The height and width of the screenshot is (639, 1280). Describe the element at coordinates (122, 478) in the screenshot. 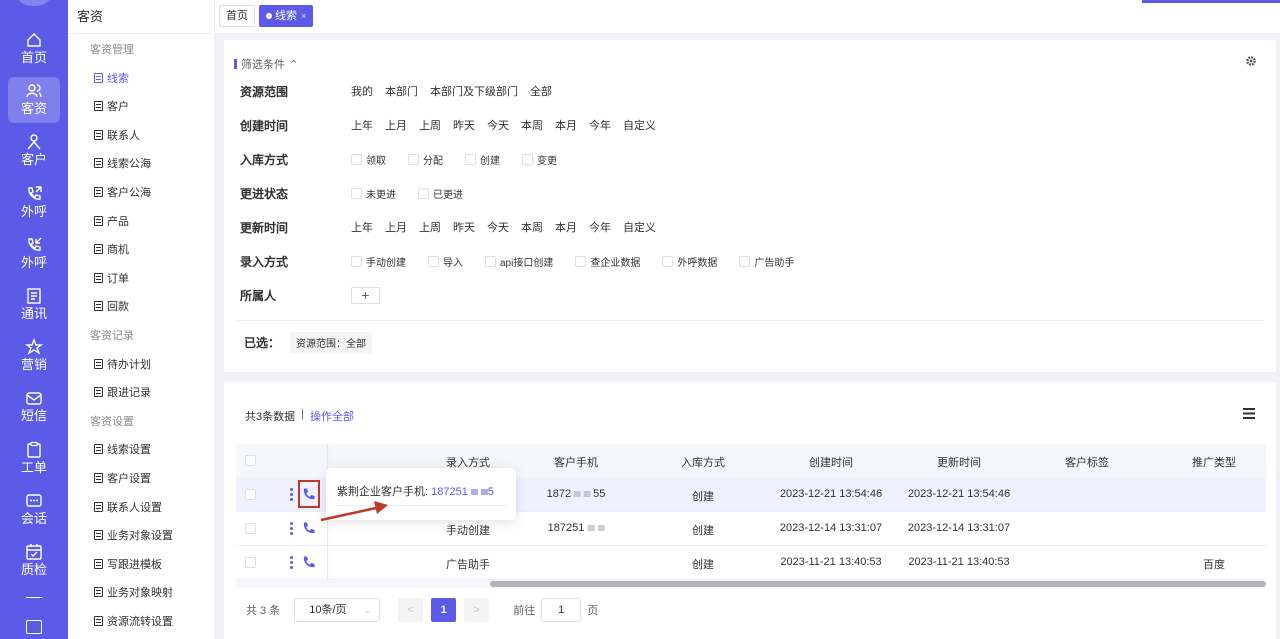

I see `submenu-item: 客户设置` at that location.